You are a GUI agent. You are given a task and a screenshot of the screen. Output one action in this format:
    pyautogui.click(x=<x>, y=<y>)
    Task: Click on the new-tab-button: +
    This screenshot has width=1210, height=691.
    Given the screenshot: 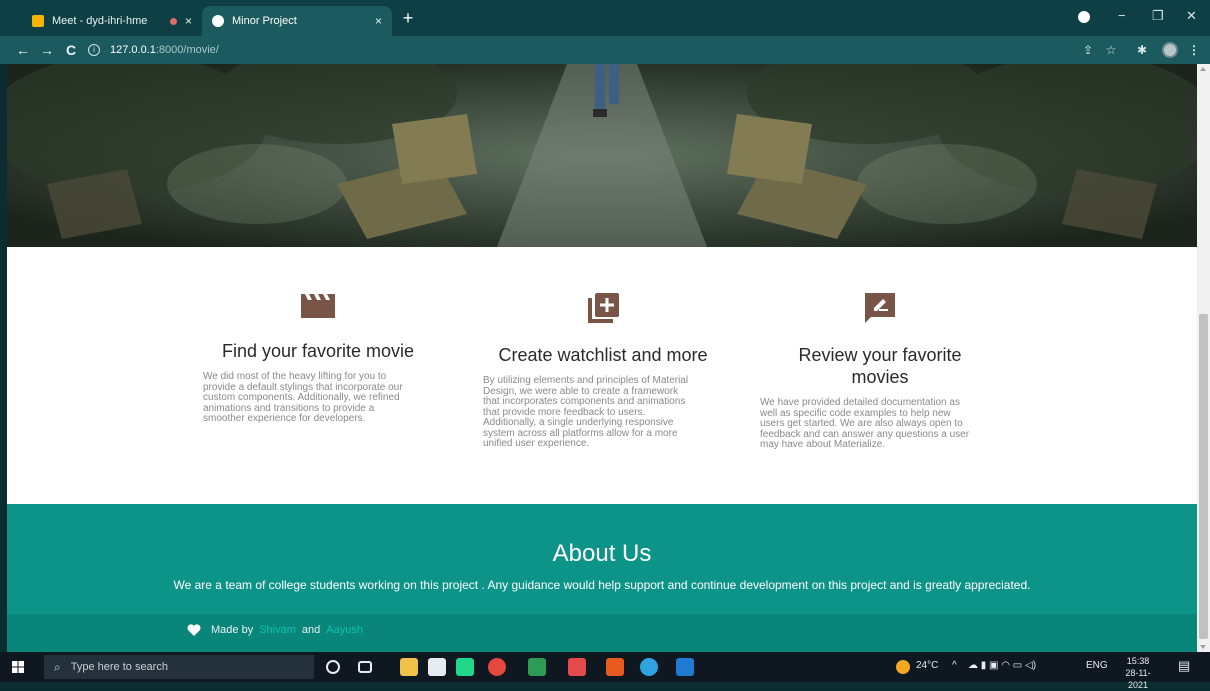 What is the action you would take?
    pyautogui.click(x=408, y=18)
    